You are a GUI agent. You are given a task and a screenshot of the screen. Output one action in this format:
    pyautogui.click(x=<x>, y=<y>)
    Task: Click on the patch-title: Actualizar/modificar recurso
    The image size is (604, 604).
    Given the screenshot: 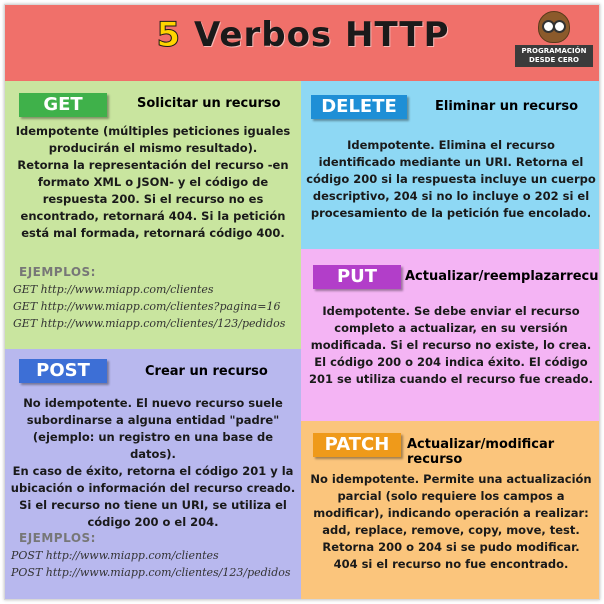 What is the action you would take?
    pyautogui.click(x=481, y=452)
    